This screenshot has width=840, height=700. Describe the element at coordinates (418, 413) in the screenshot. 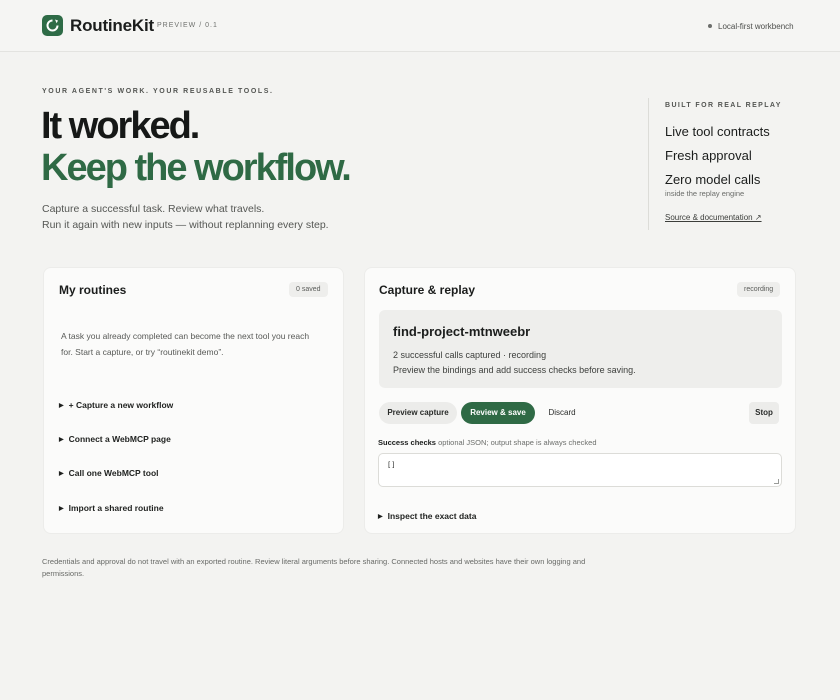

I see `preview-capture-button: Preview capture` at that location.